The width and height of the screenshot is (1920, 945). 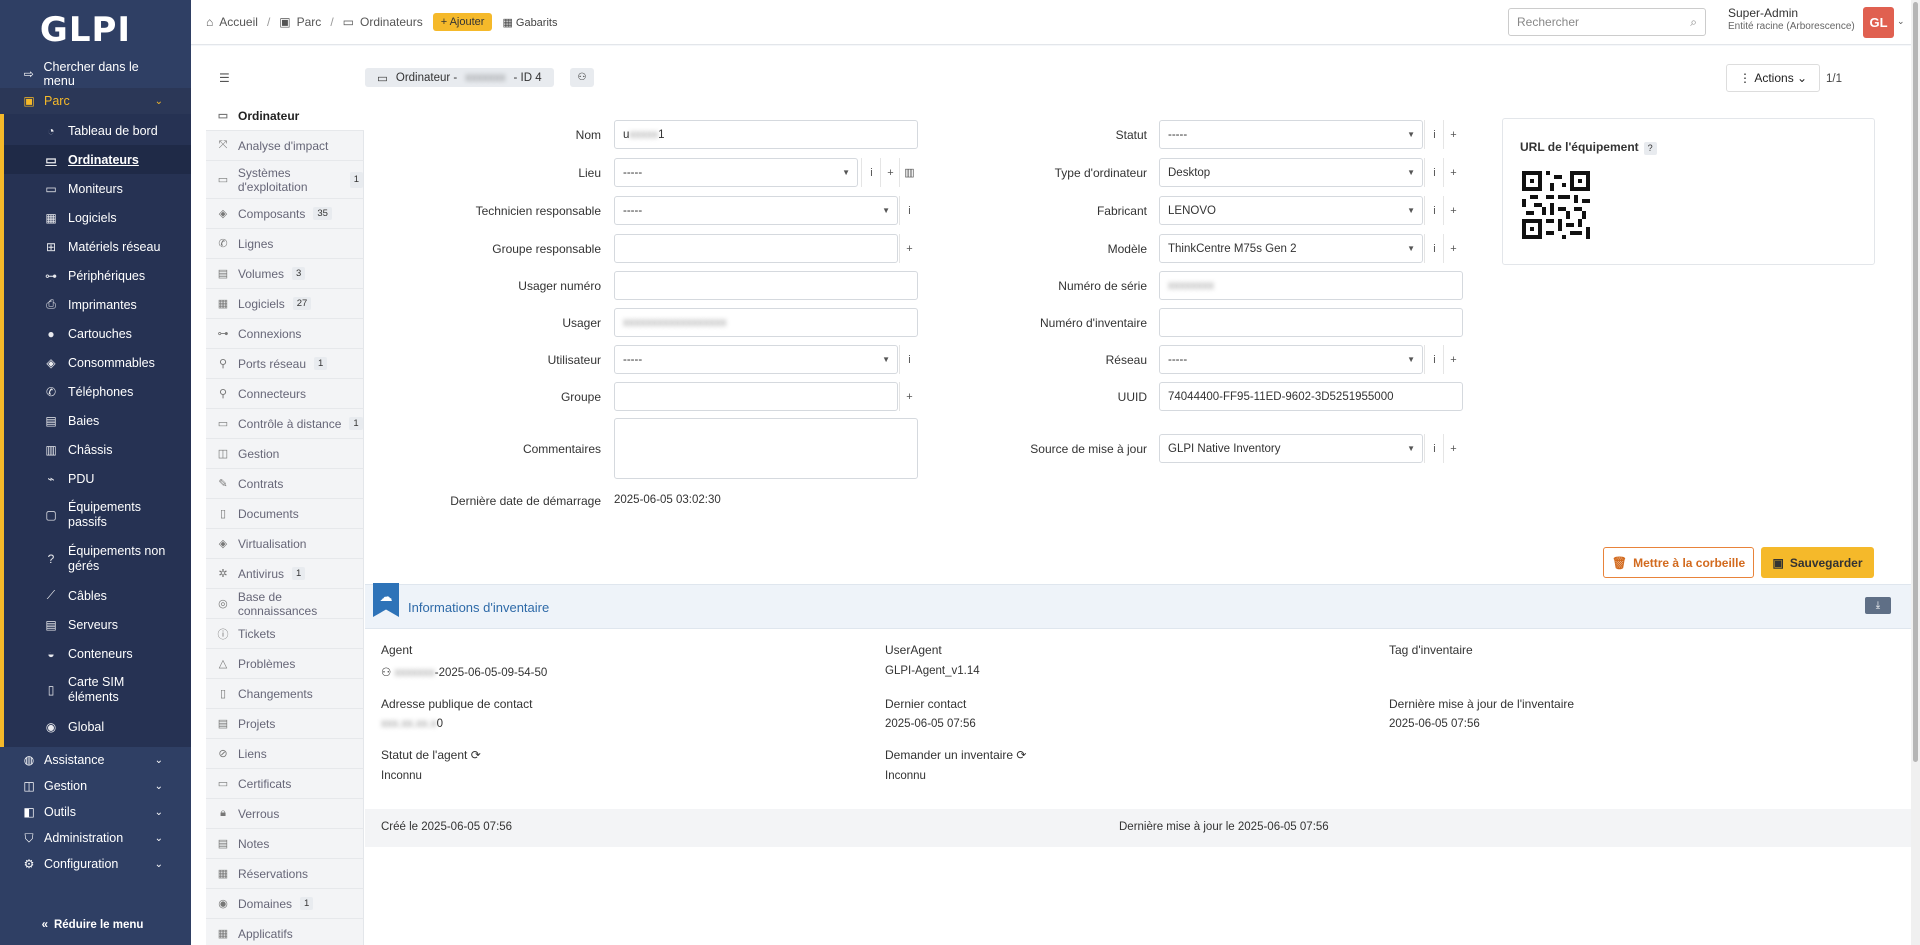 What do you see at coordinates (909, 172) in the screenshot?
I see `map-icon: ▥` at bounding box center [909, 172].